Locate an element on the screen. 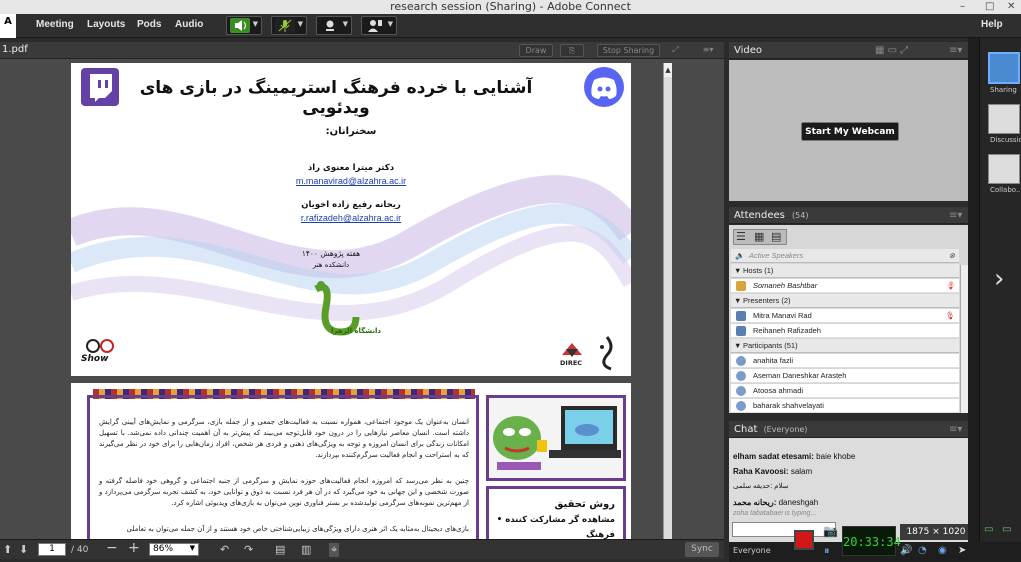  list-item: anahita fazli is located at coordinates (845, 361).